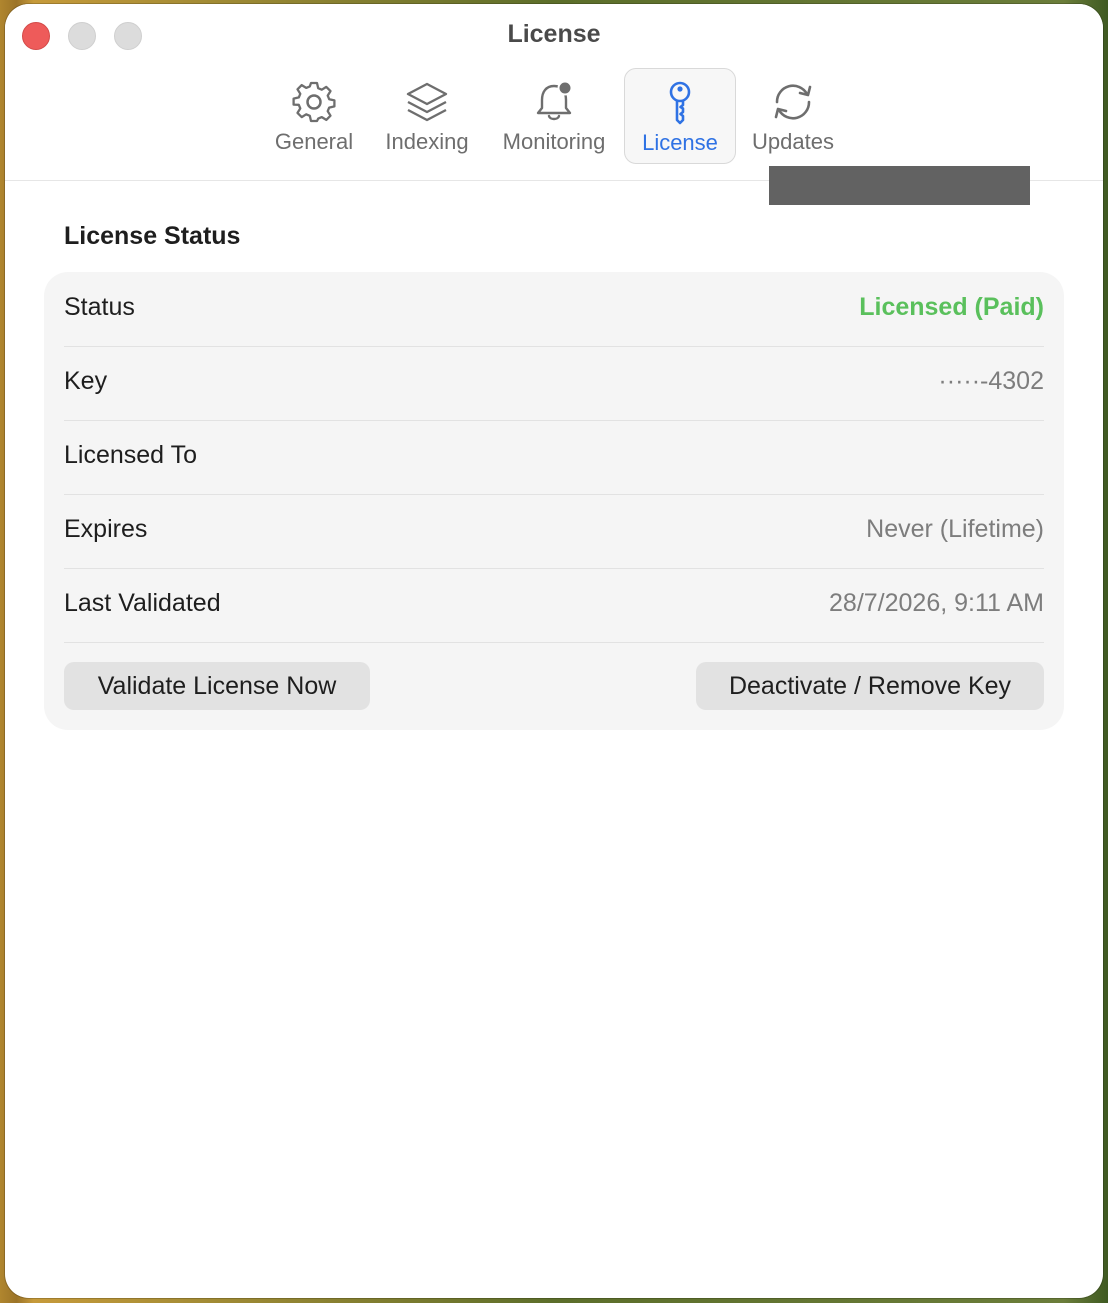 Image resolution: width=1108 pixels, height=1303 pixels. Describe the element at coordinates (680, 103) in the screenshot. I see `key-icon` at that location.